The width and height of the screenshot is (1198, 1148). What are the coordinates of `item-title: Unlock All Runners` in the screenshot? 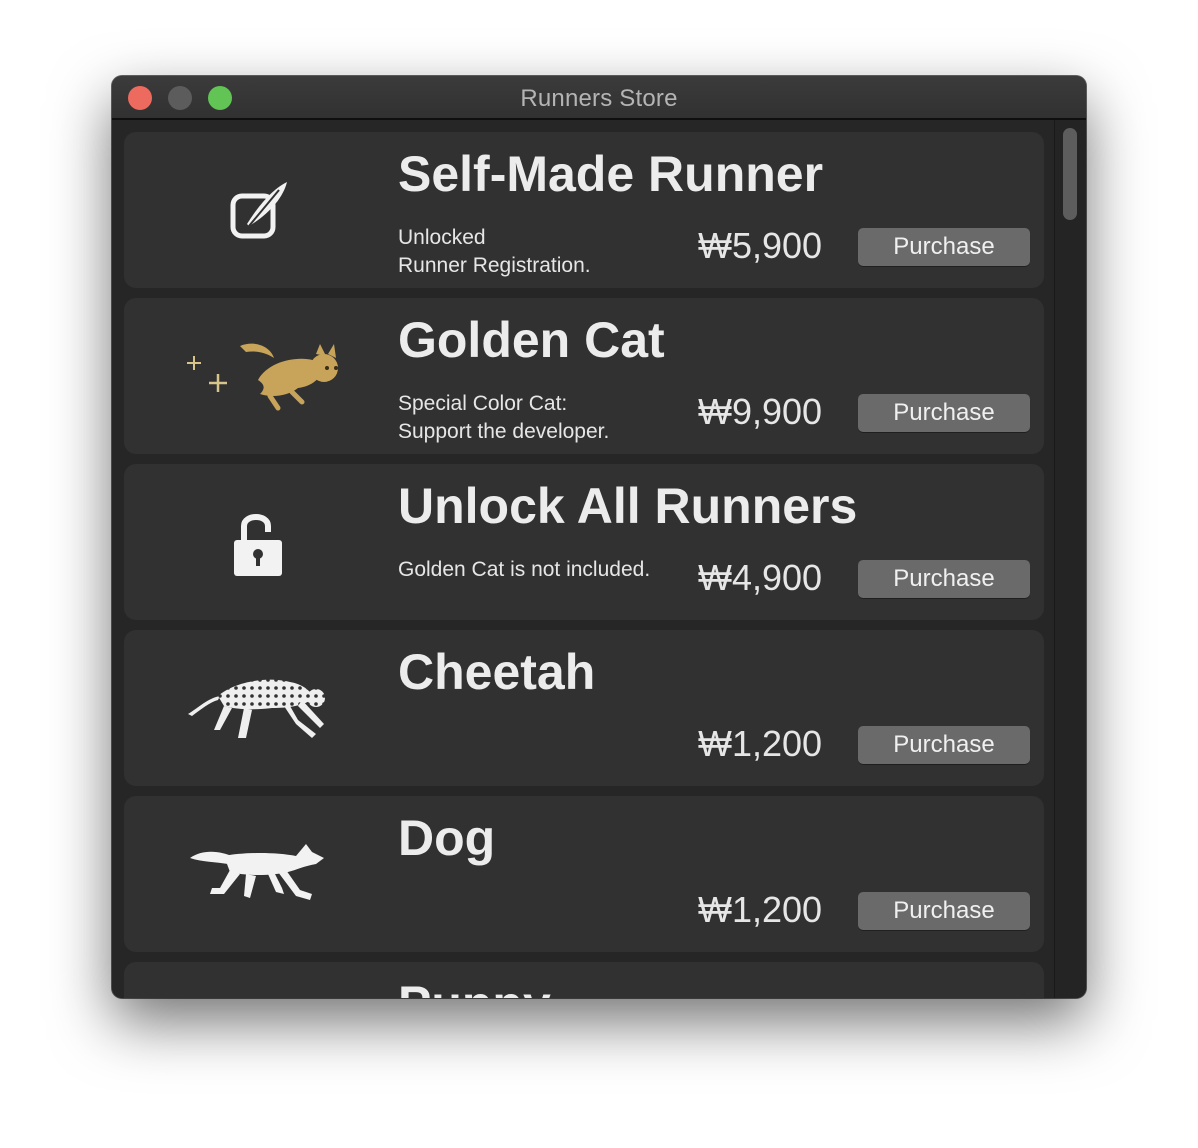 It's located at (628, 506).